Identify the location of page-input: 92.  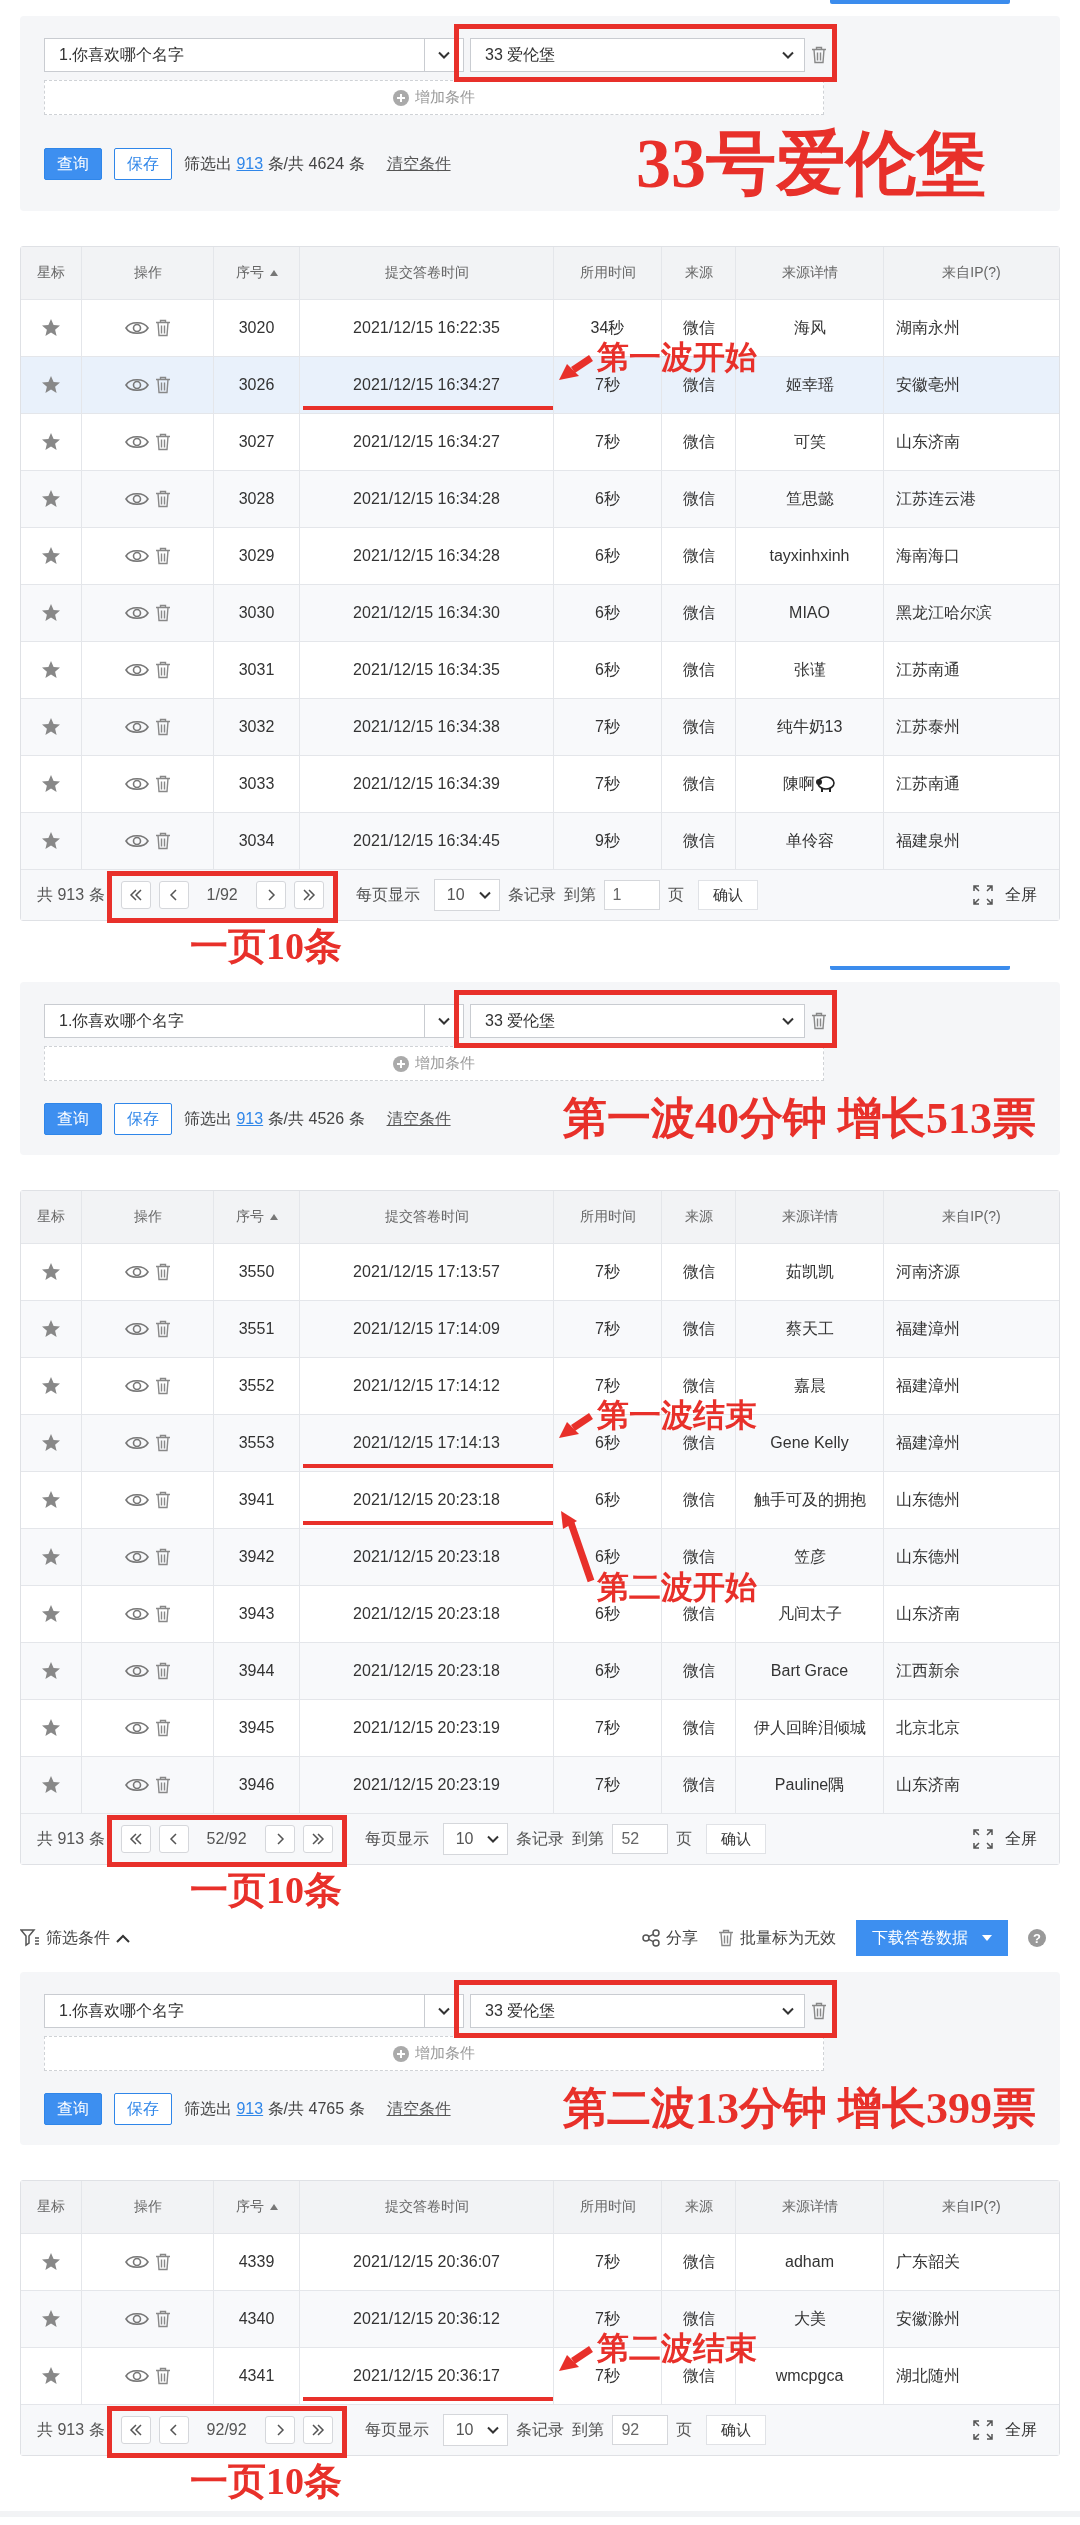
(640, 2430).